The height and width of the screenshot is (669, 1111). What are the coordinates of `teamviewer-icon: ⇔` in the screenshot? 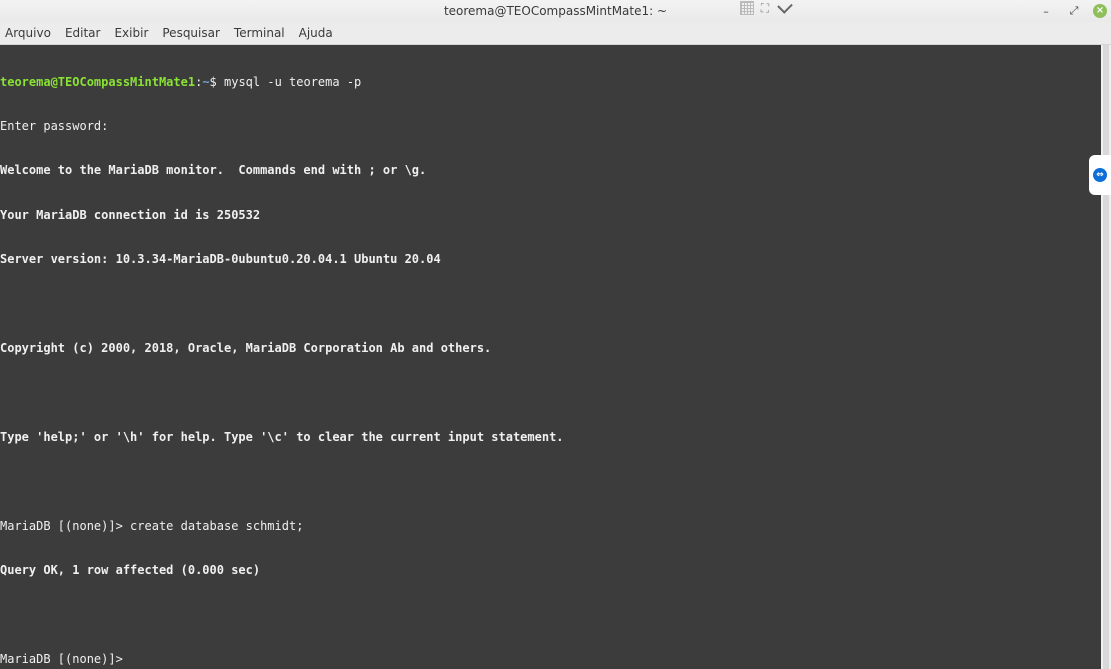 It's located at (1100, 175).